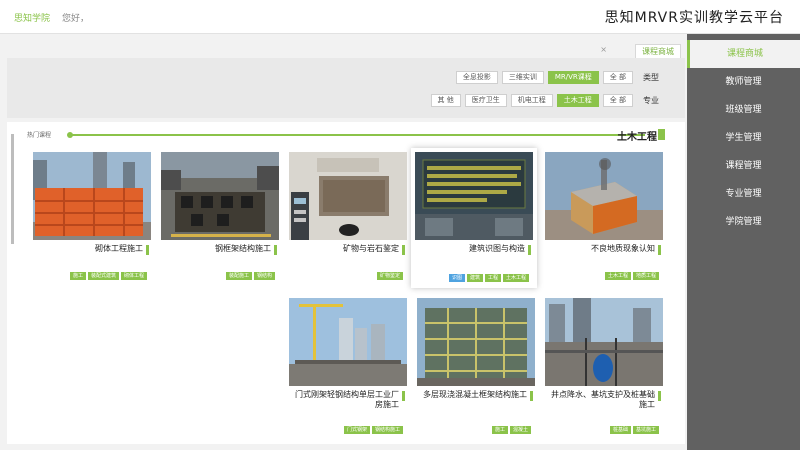 The width and height of the screenshot is (800, 450). I want to click on course-tags: 砌体工程 装配式建筑 施工, so click(108, 276).